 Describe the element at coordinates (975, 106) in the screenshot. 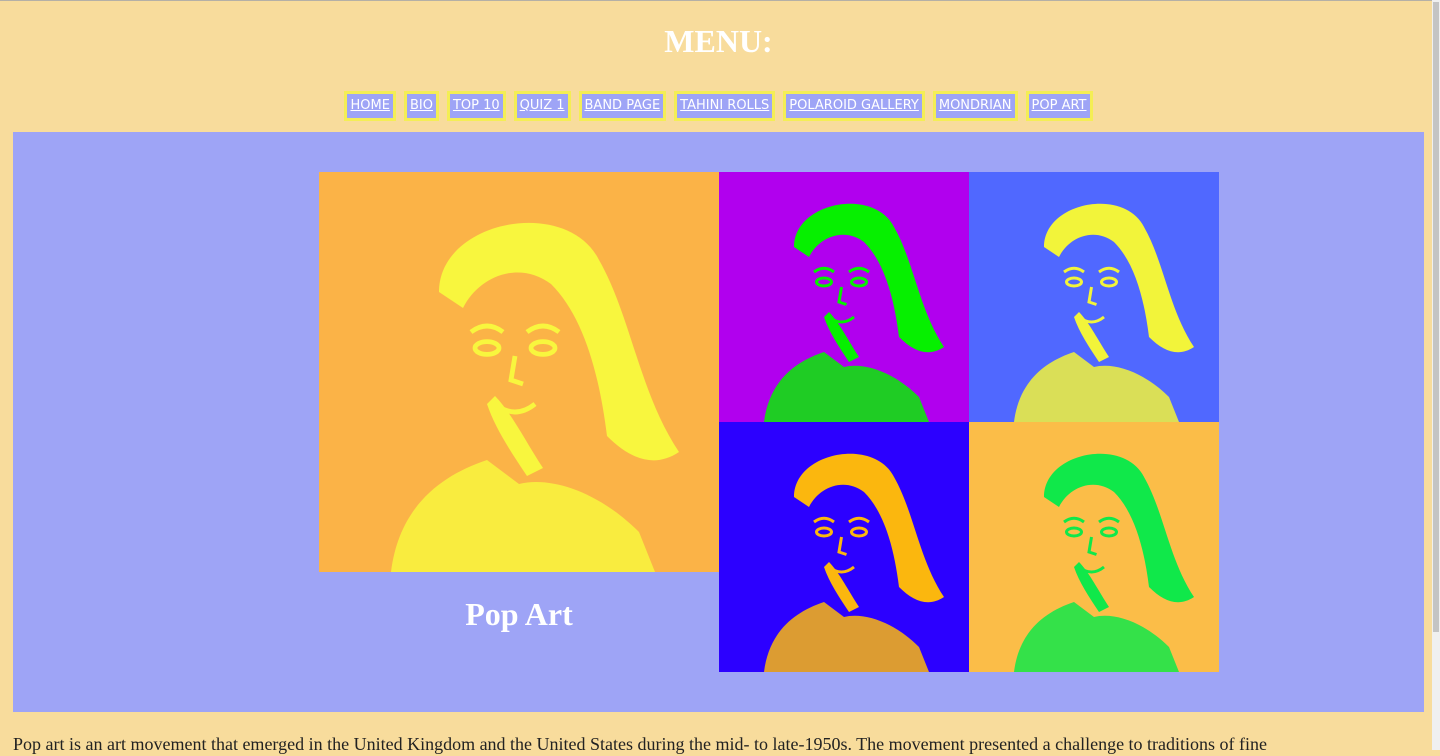

I see `nav-mondrian: MONDRIAN` at that location.